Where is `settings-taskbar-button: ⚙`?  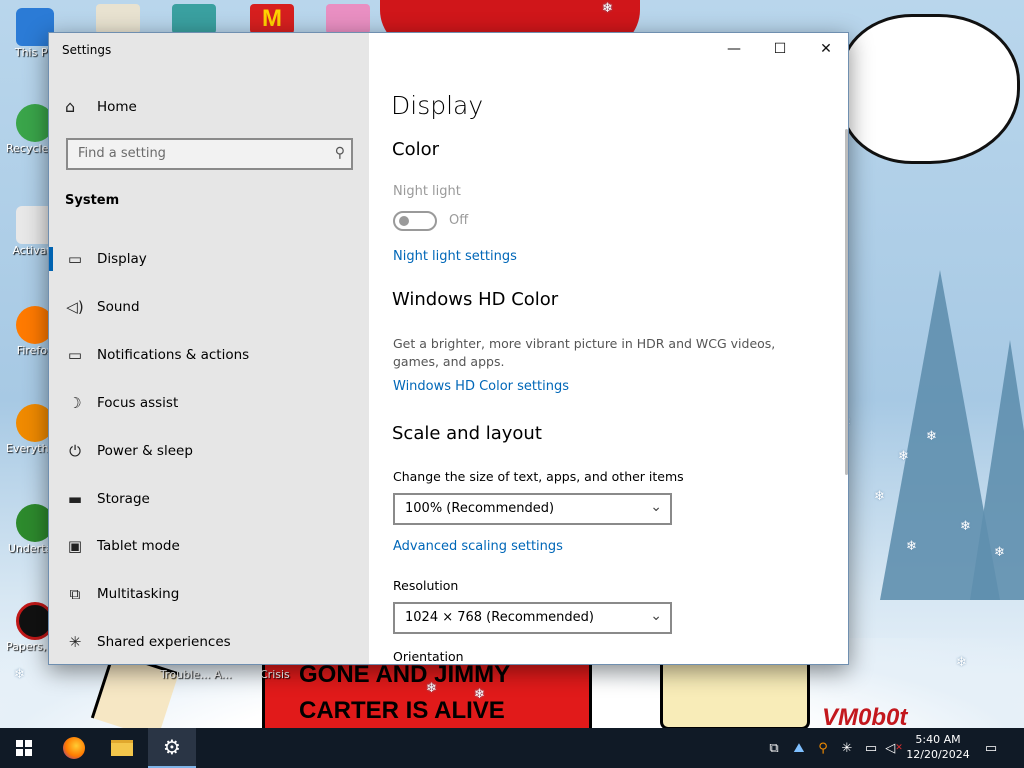
settings-taskbar-button: ⚙ is located at coordinates (172, 748).